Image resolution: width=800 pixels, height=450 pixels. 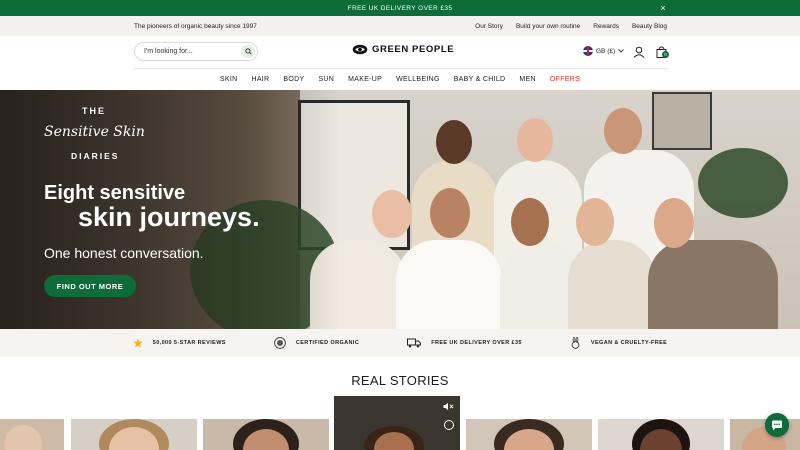 I want to click on usp-vegan: VEGAN & CRUELTY-FREE, so click(x=618, y=343).